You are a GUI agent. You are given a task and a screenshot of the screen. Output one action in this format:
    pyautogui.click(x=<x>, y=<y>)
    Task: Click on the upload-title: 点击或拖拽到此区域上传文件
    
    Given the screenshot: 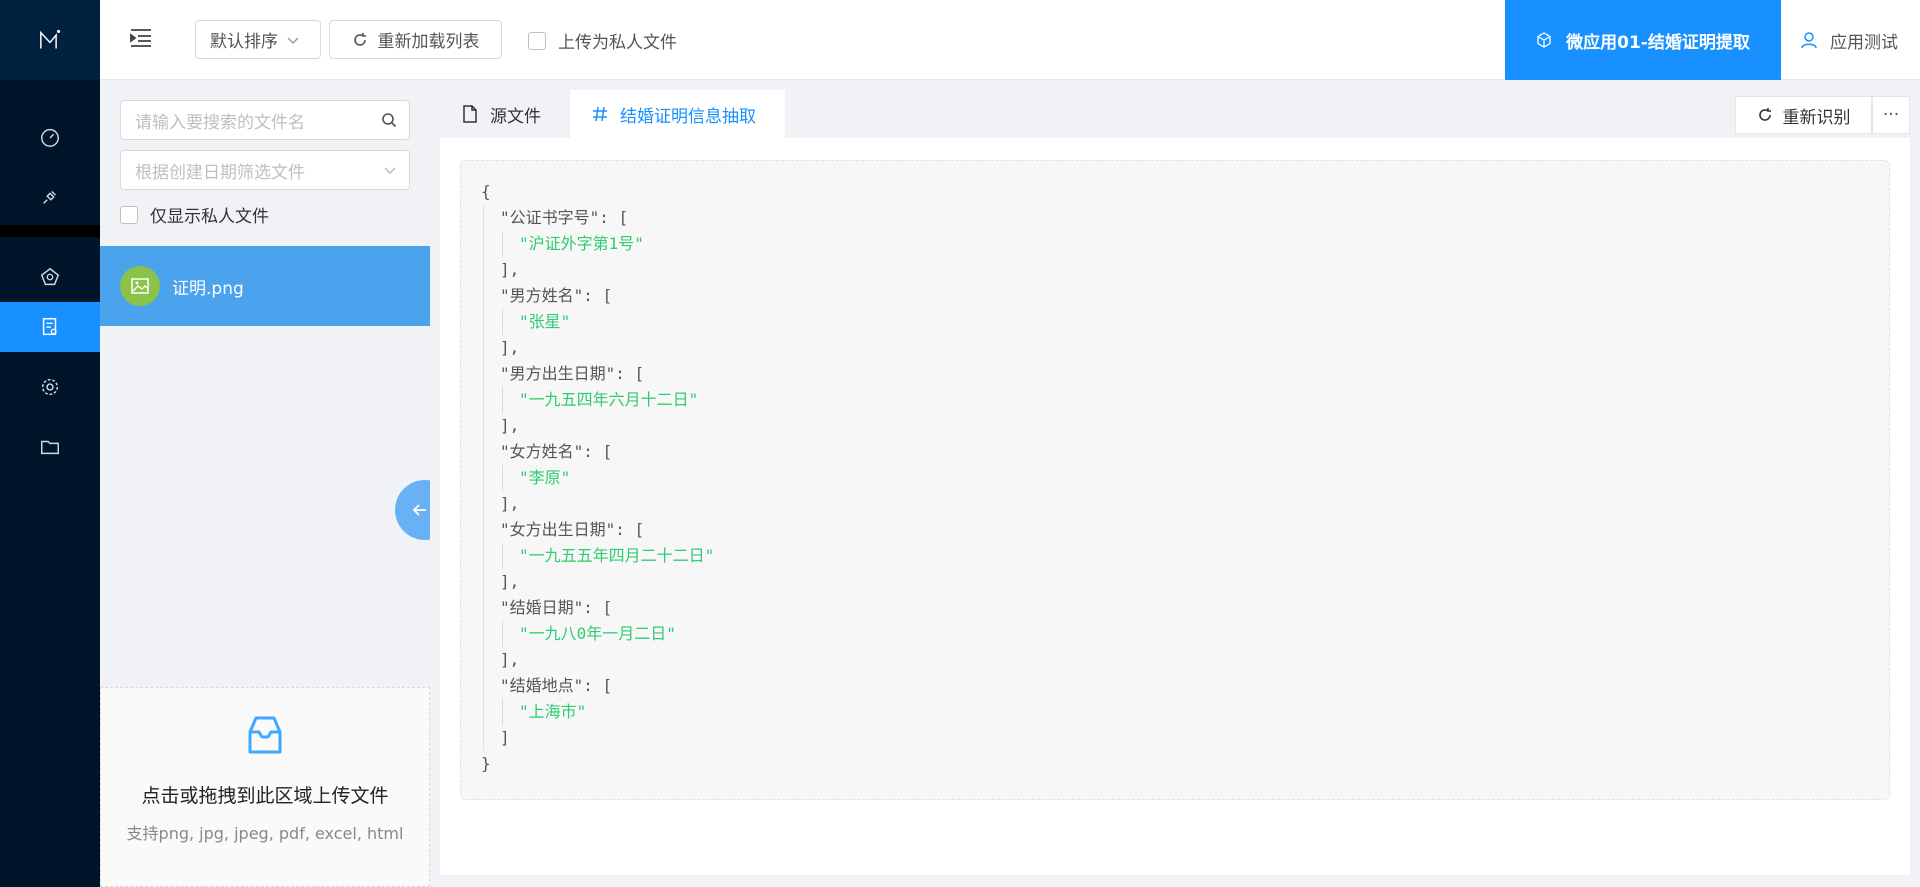 What is the action you would take?
    pyautogui.click(x=265, y=796)
    